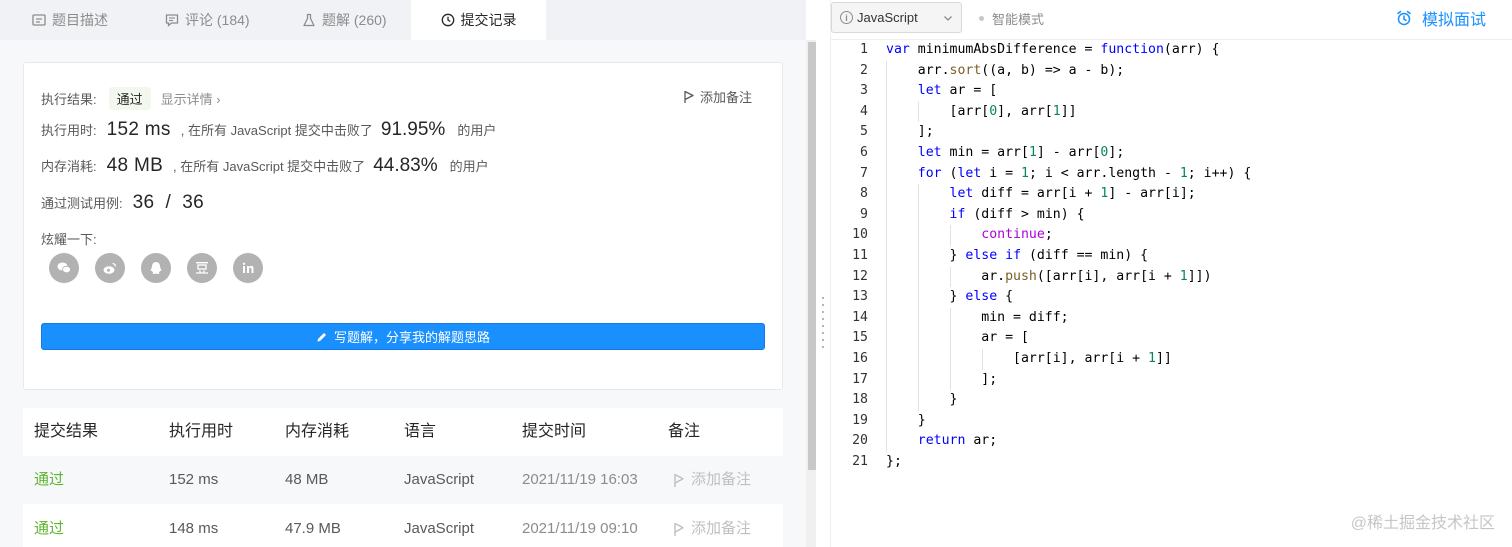 The image size is (1512, 547). What do you see at coordinates (846, 17) in the screenshot?
I see `info-icon: i` at bounding box center [846, 17].